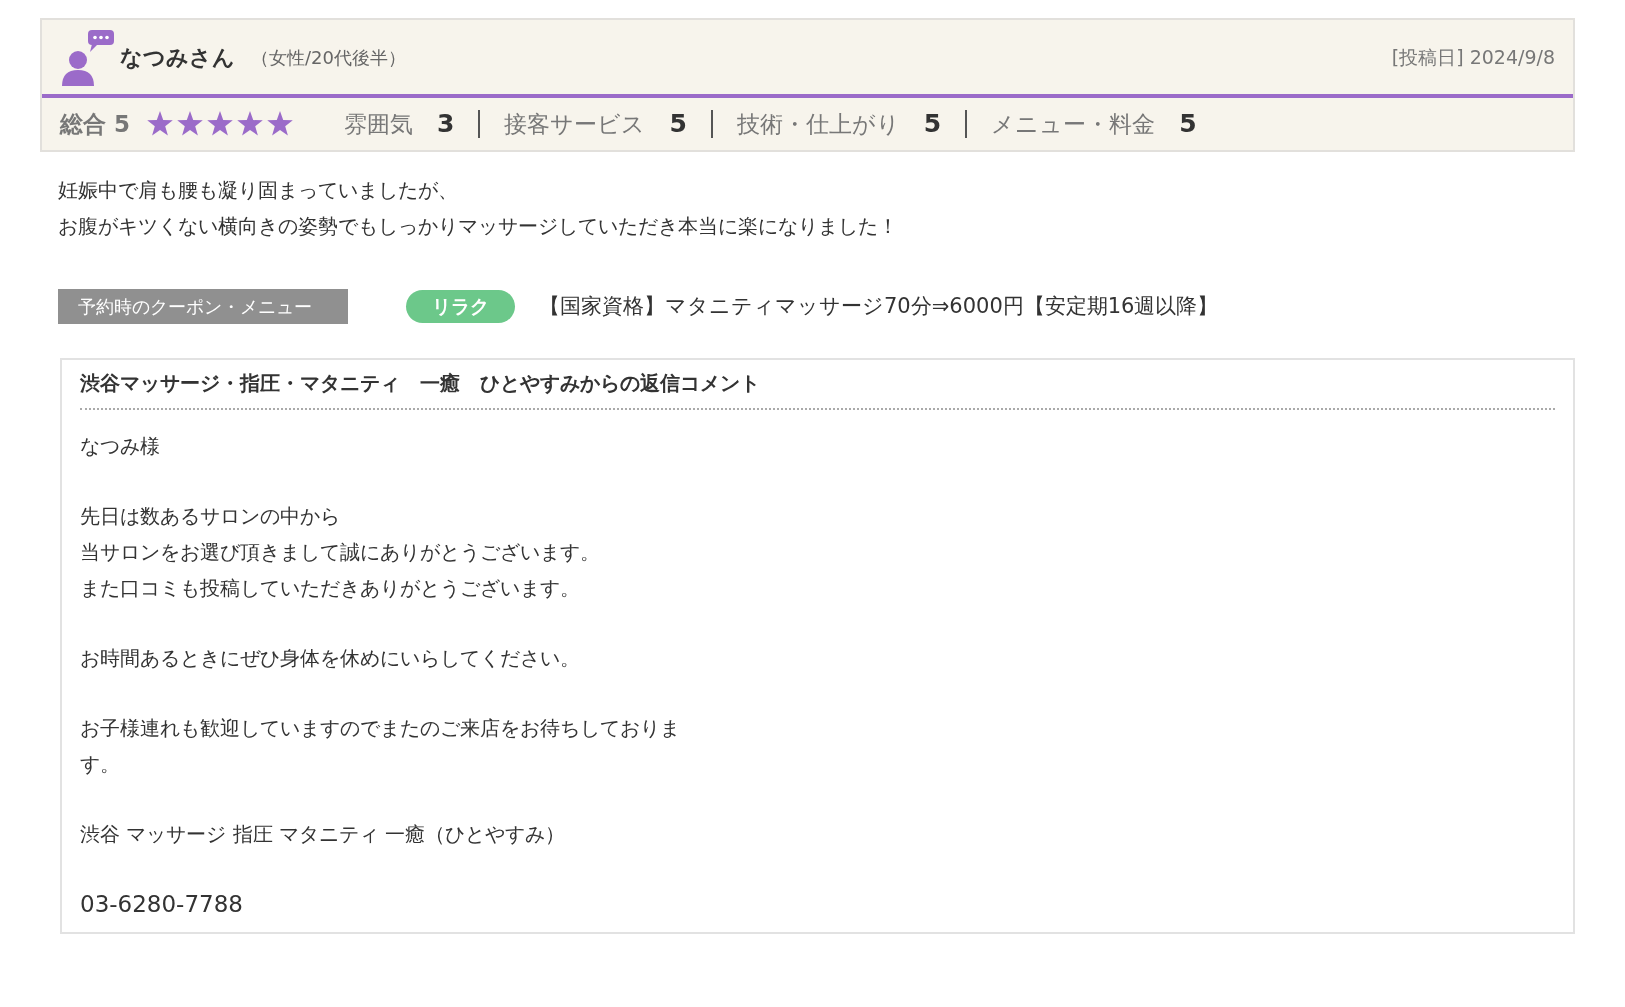  I want to click on rating-label: メニュー・料金, so click(1073, 124).